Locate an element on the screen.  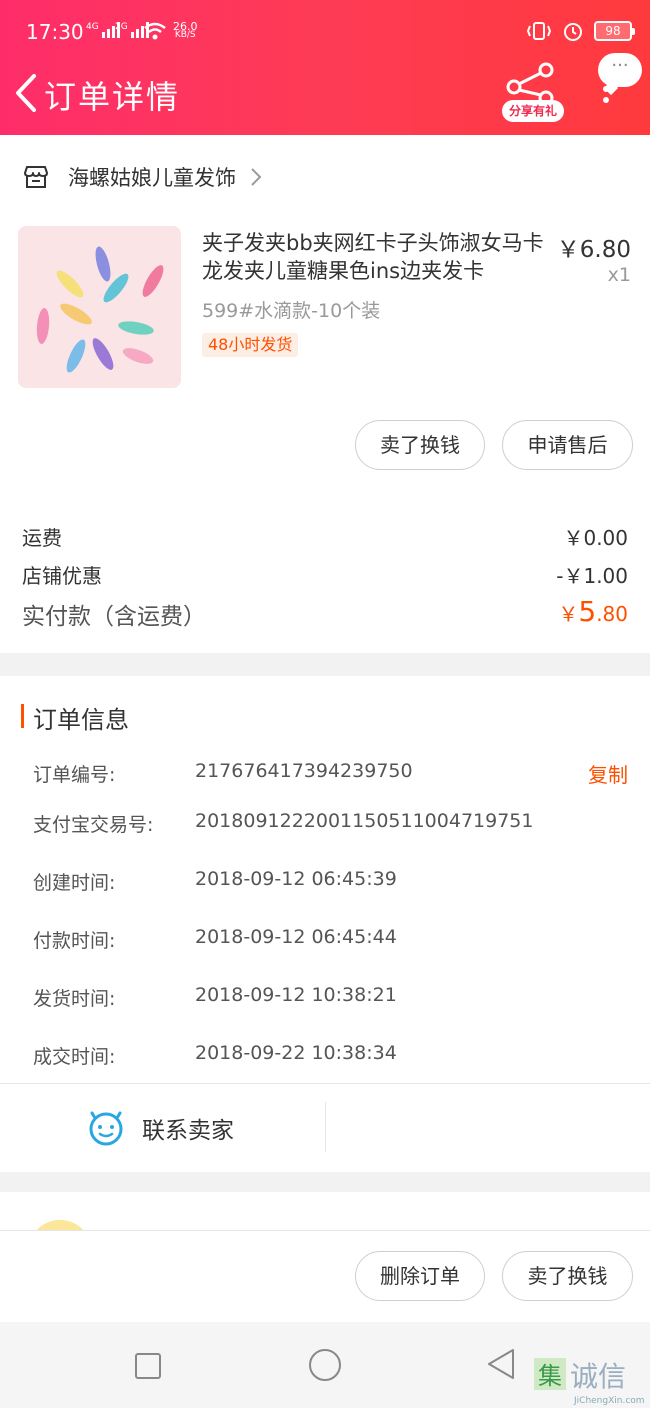
section-accent-bar is located at coordinates (22, 716).